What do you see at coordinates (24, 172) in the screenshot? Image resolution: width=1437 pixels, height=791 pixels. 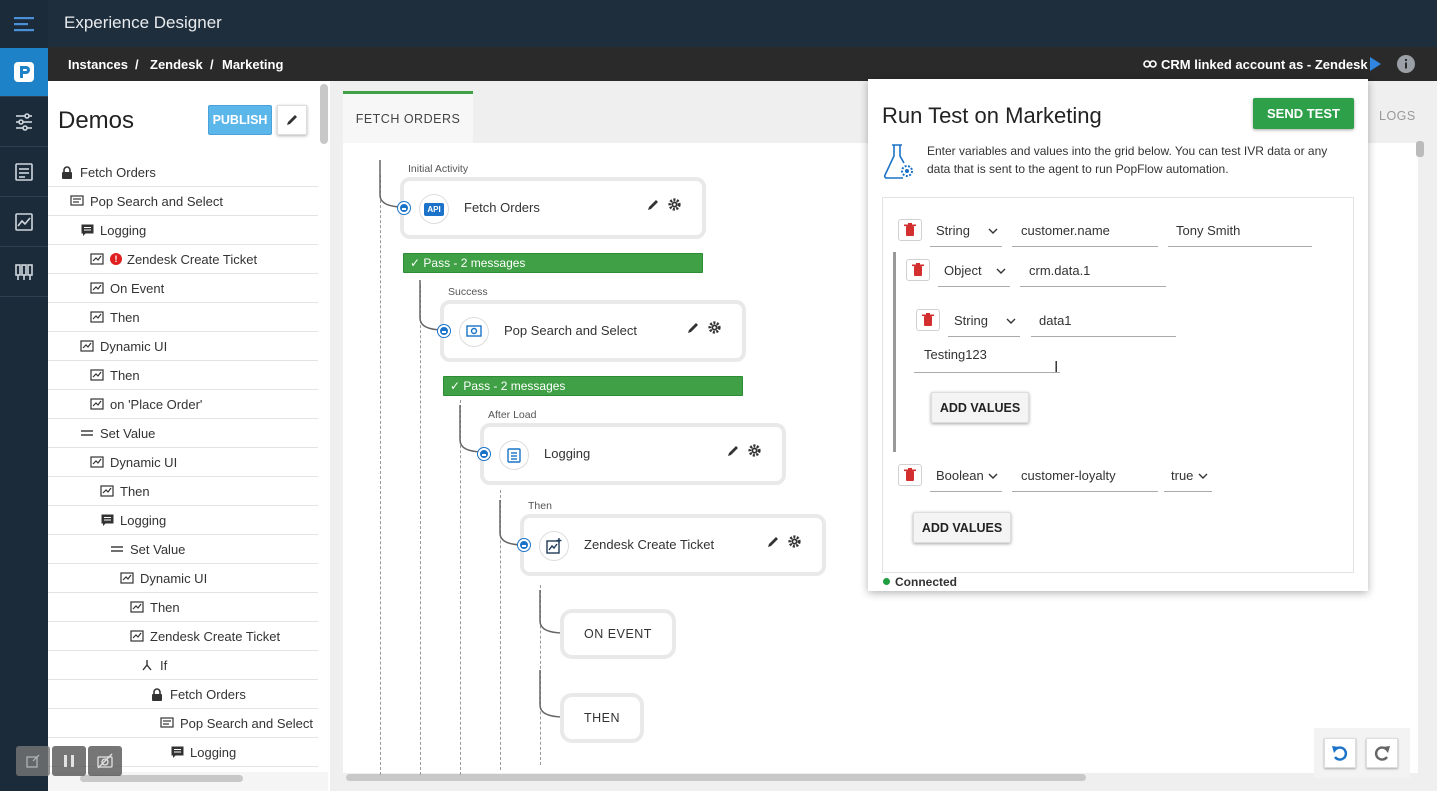 I see `report-icon` at bounding box center [24, 172].